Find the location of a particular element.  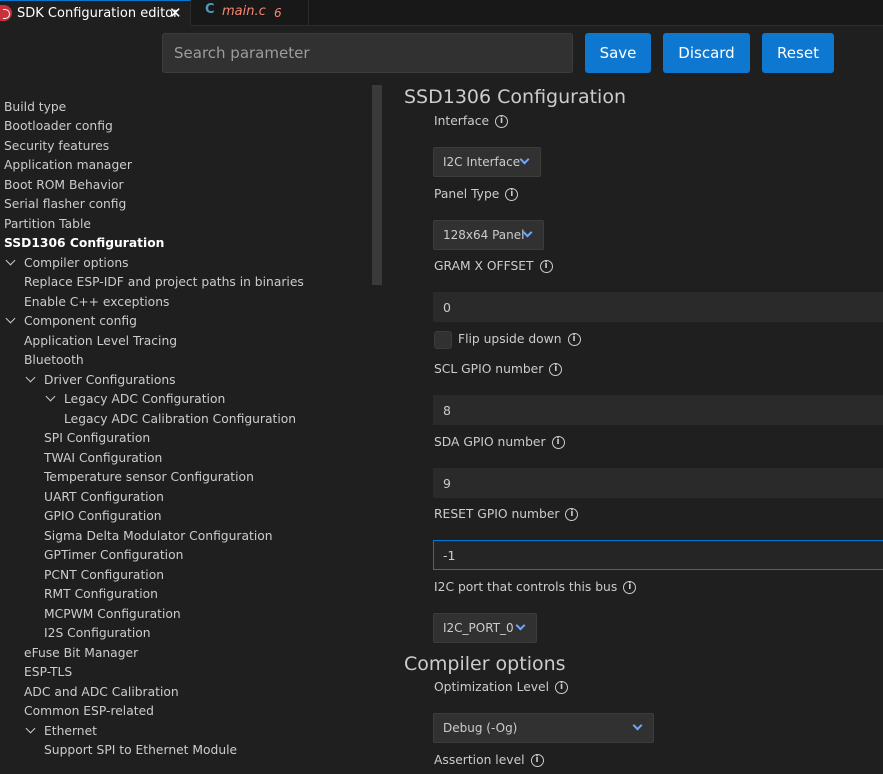

flip-upside-down-checkbox is located at coordinates (443, 340).